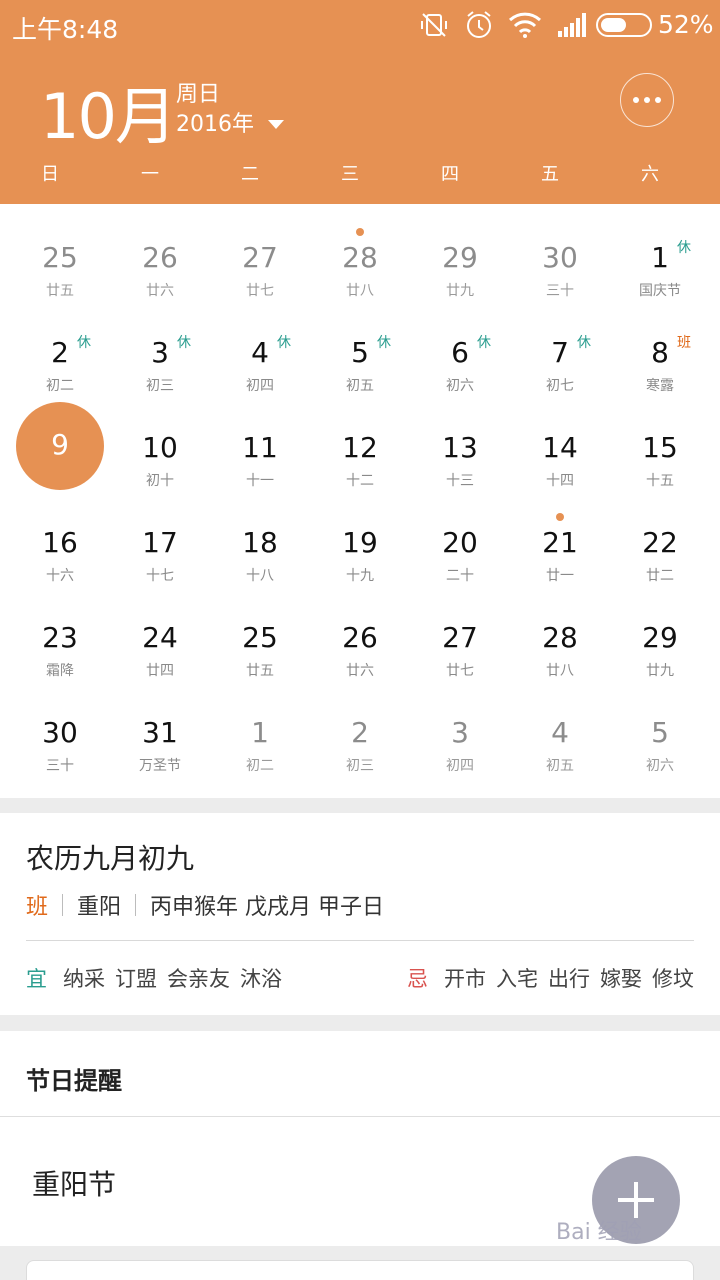  I want to click on suitable-list: 宜 纳采 订盟 会亲友 沐浴, so click(154, 978).